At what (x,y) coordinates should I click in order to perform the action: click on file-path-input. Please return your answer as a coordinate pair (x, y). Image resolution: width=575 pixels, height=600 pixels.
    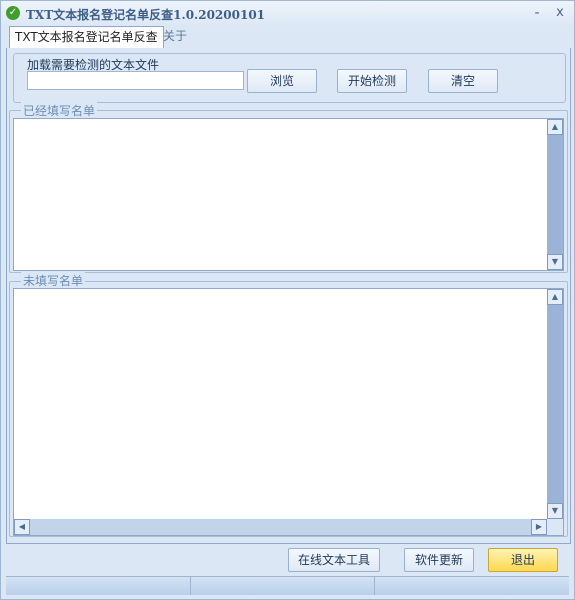
    Looking at the image, I should click on (135, 80).